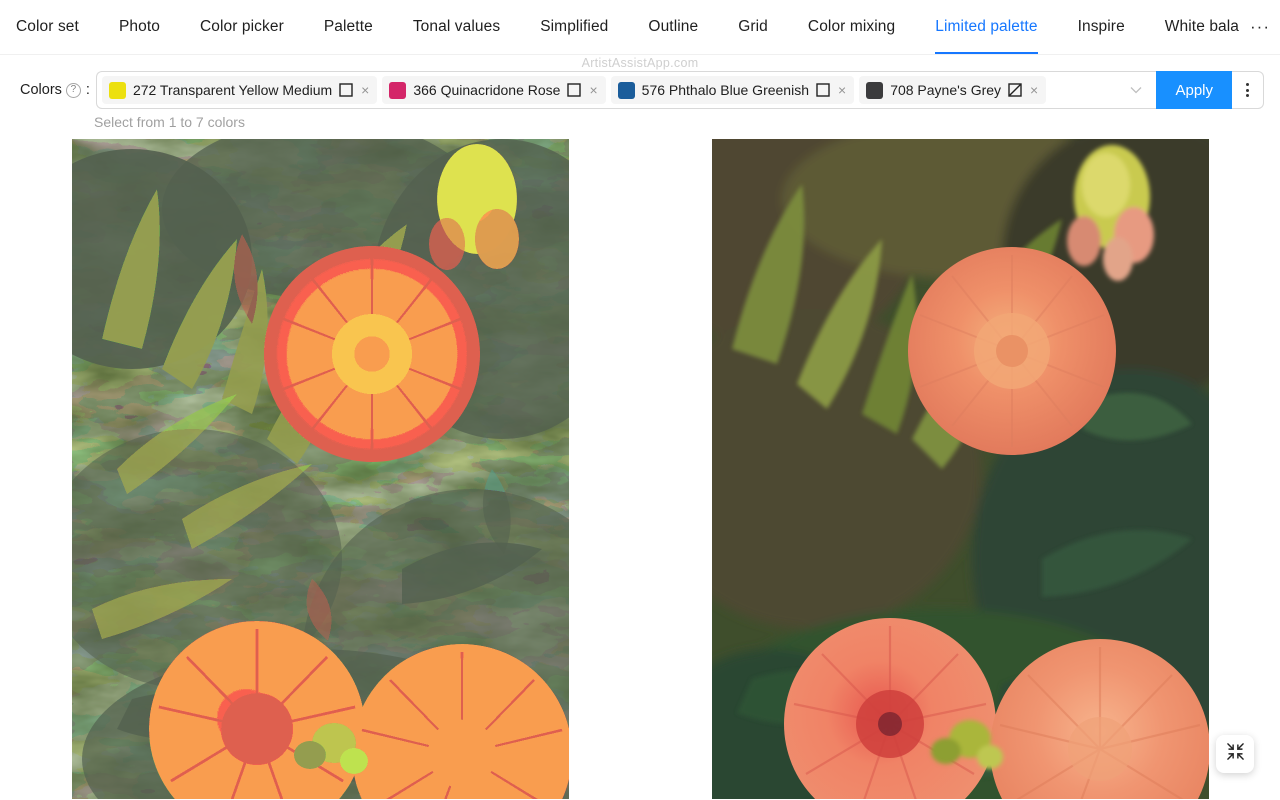 The height and width of the screenshot is (800, 1280). I want to click on tab-label: Photo, so click(139, 26).